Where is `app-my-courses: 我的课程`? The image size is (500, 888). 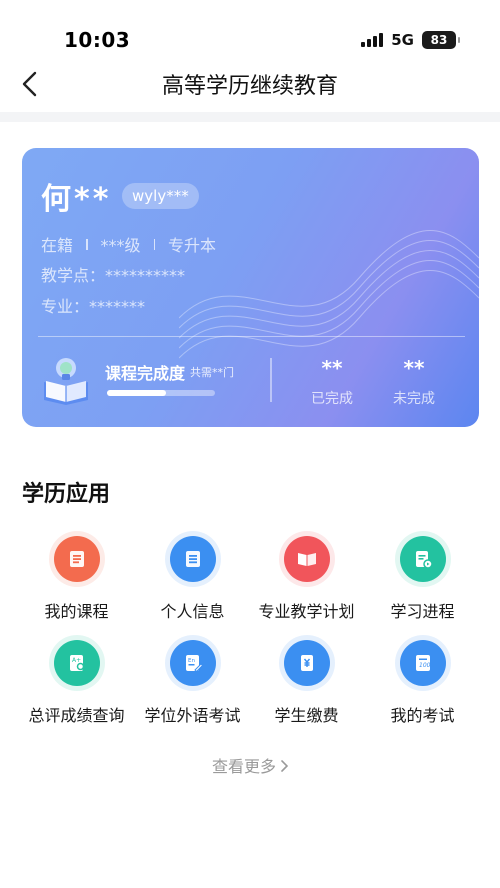
app-my-courses: 我的课程 is located at coordinates (76, 579).